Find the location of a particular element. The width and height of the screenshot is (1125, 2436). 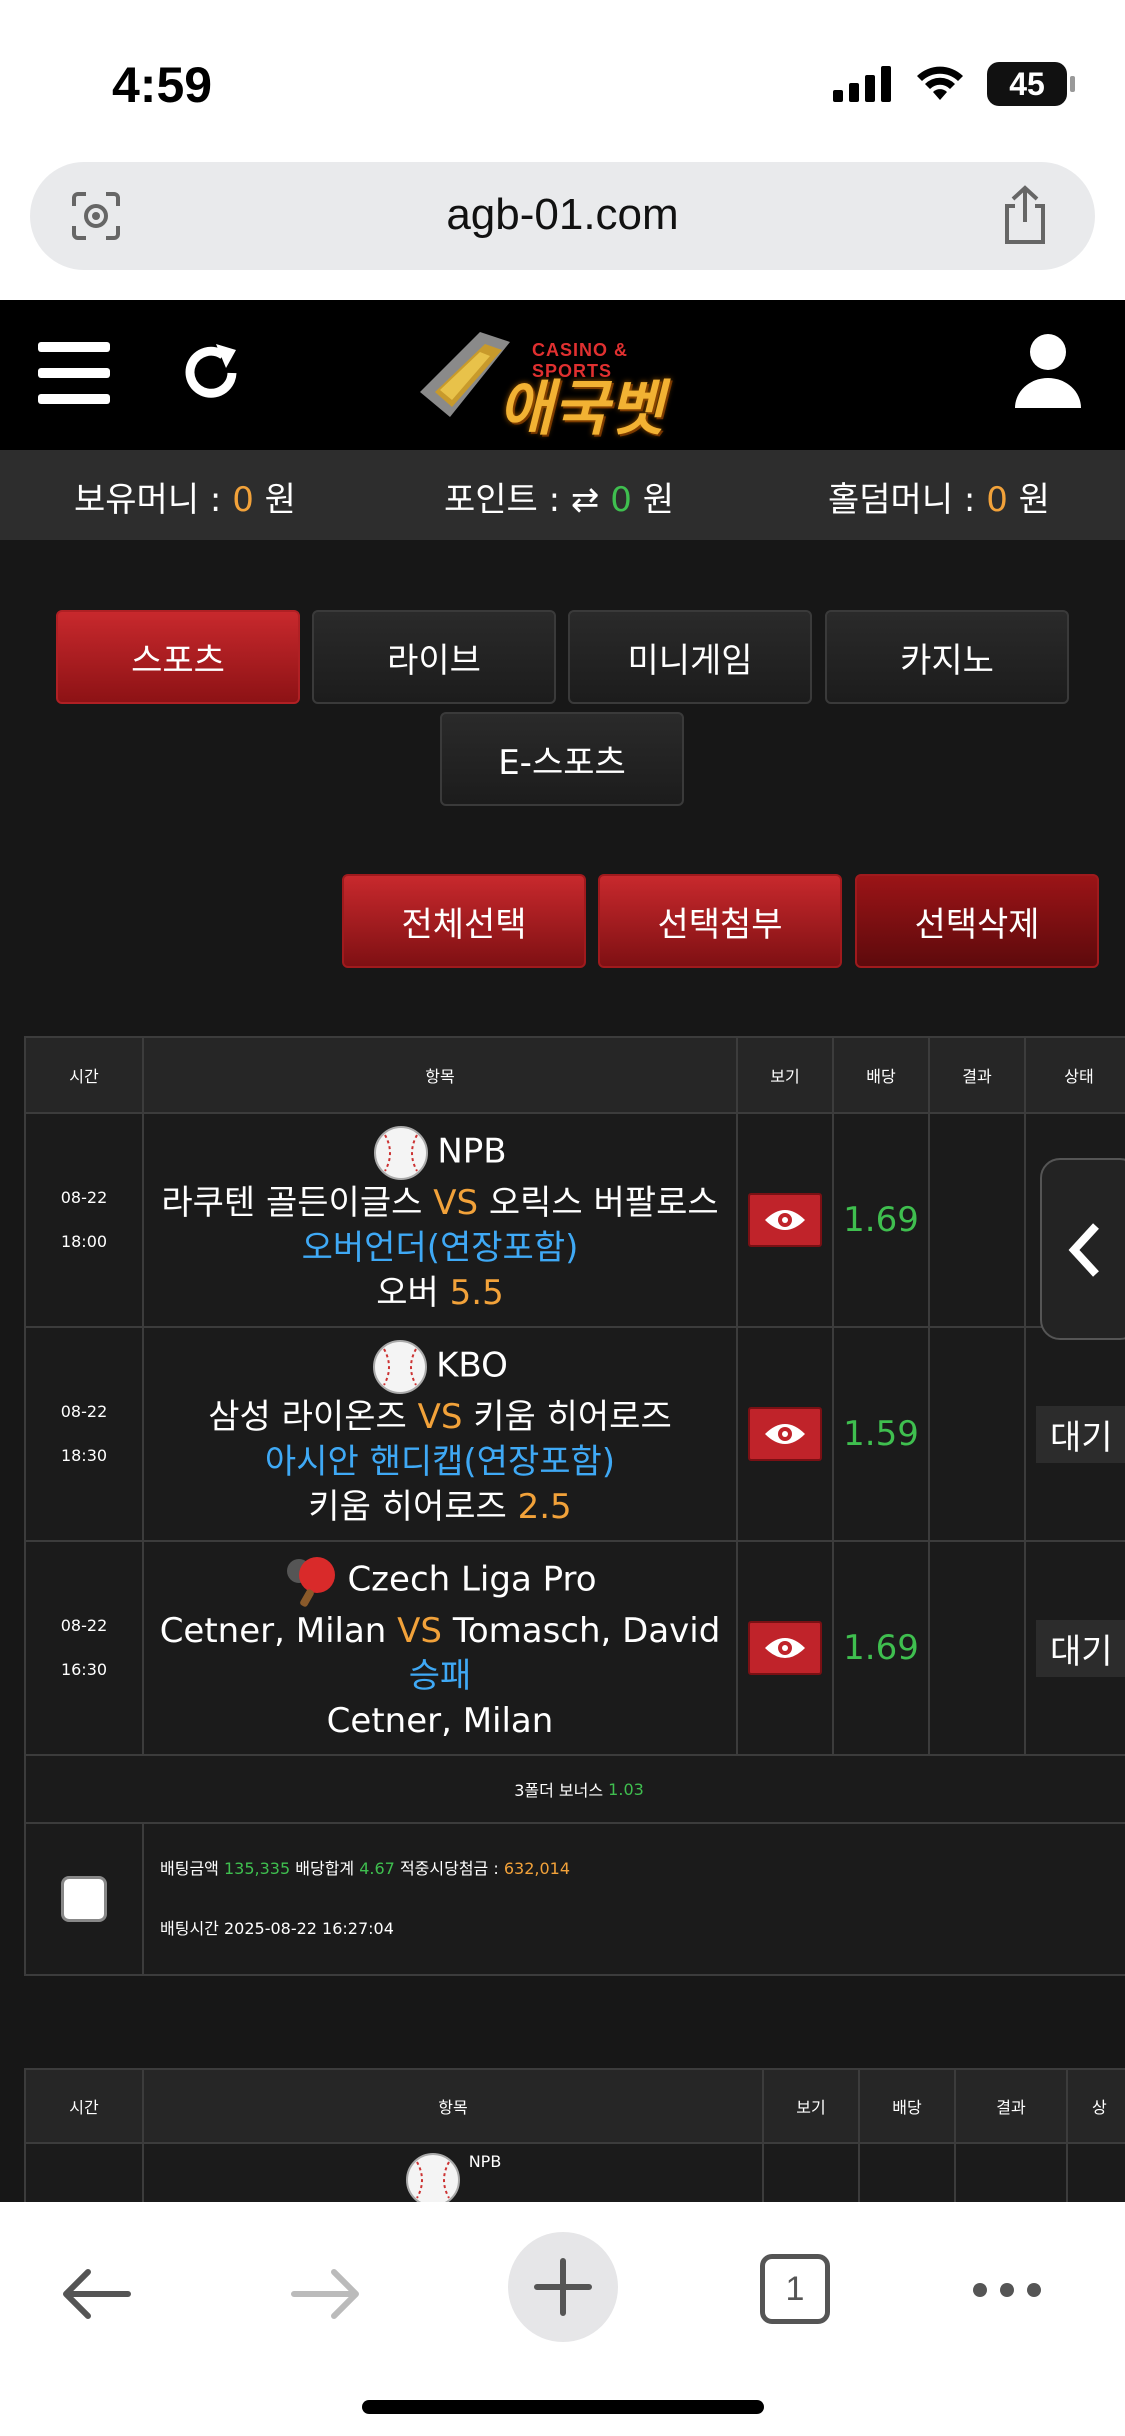

row3-odds: 1.69 is located at coordinates (881, 1648).